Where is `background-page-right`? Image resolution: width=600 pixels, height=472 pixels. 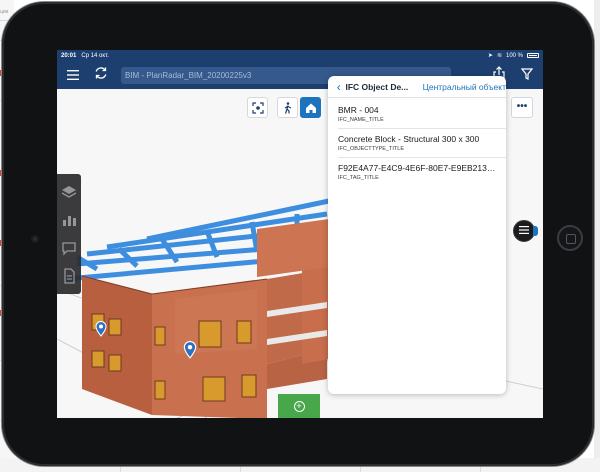
background-page-right is located at coordinates (597, 236).